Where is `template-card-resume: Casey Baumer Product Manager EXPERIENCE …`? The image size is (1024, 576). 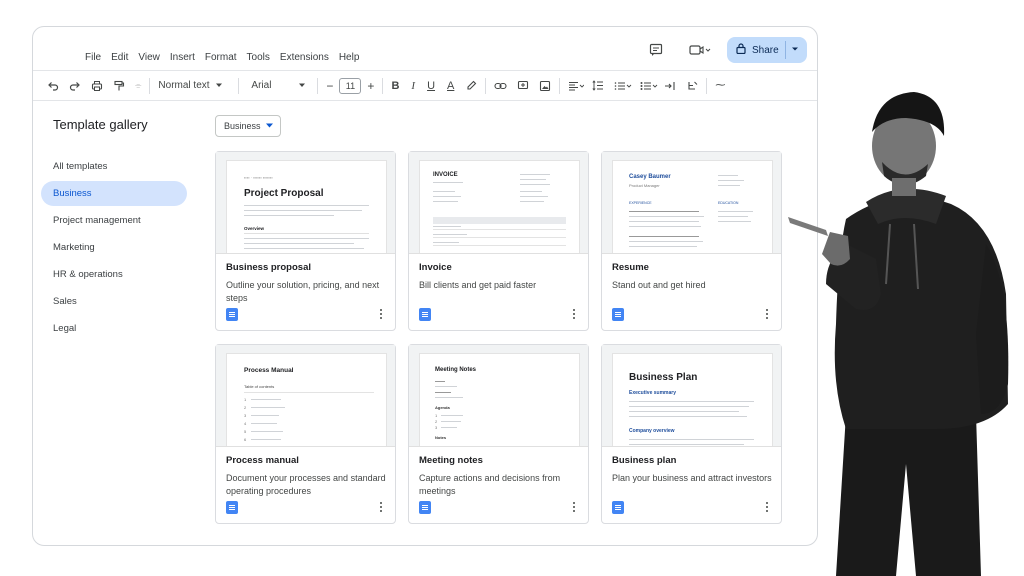 template-card-resume: Casey Baumer Product Manager EXPERIENCE … is located at coordinates (691, 241).